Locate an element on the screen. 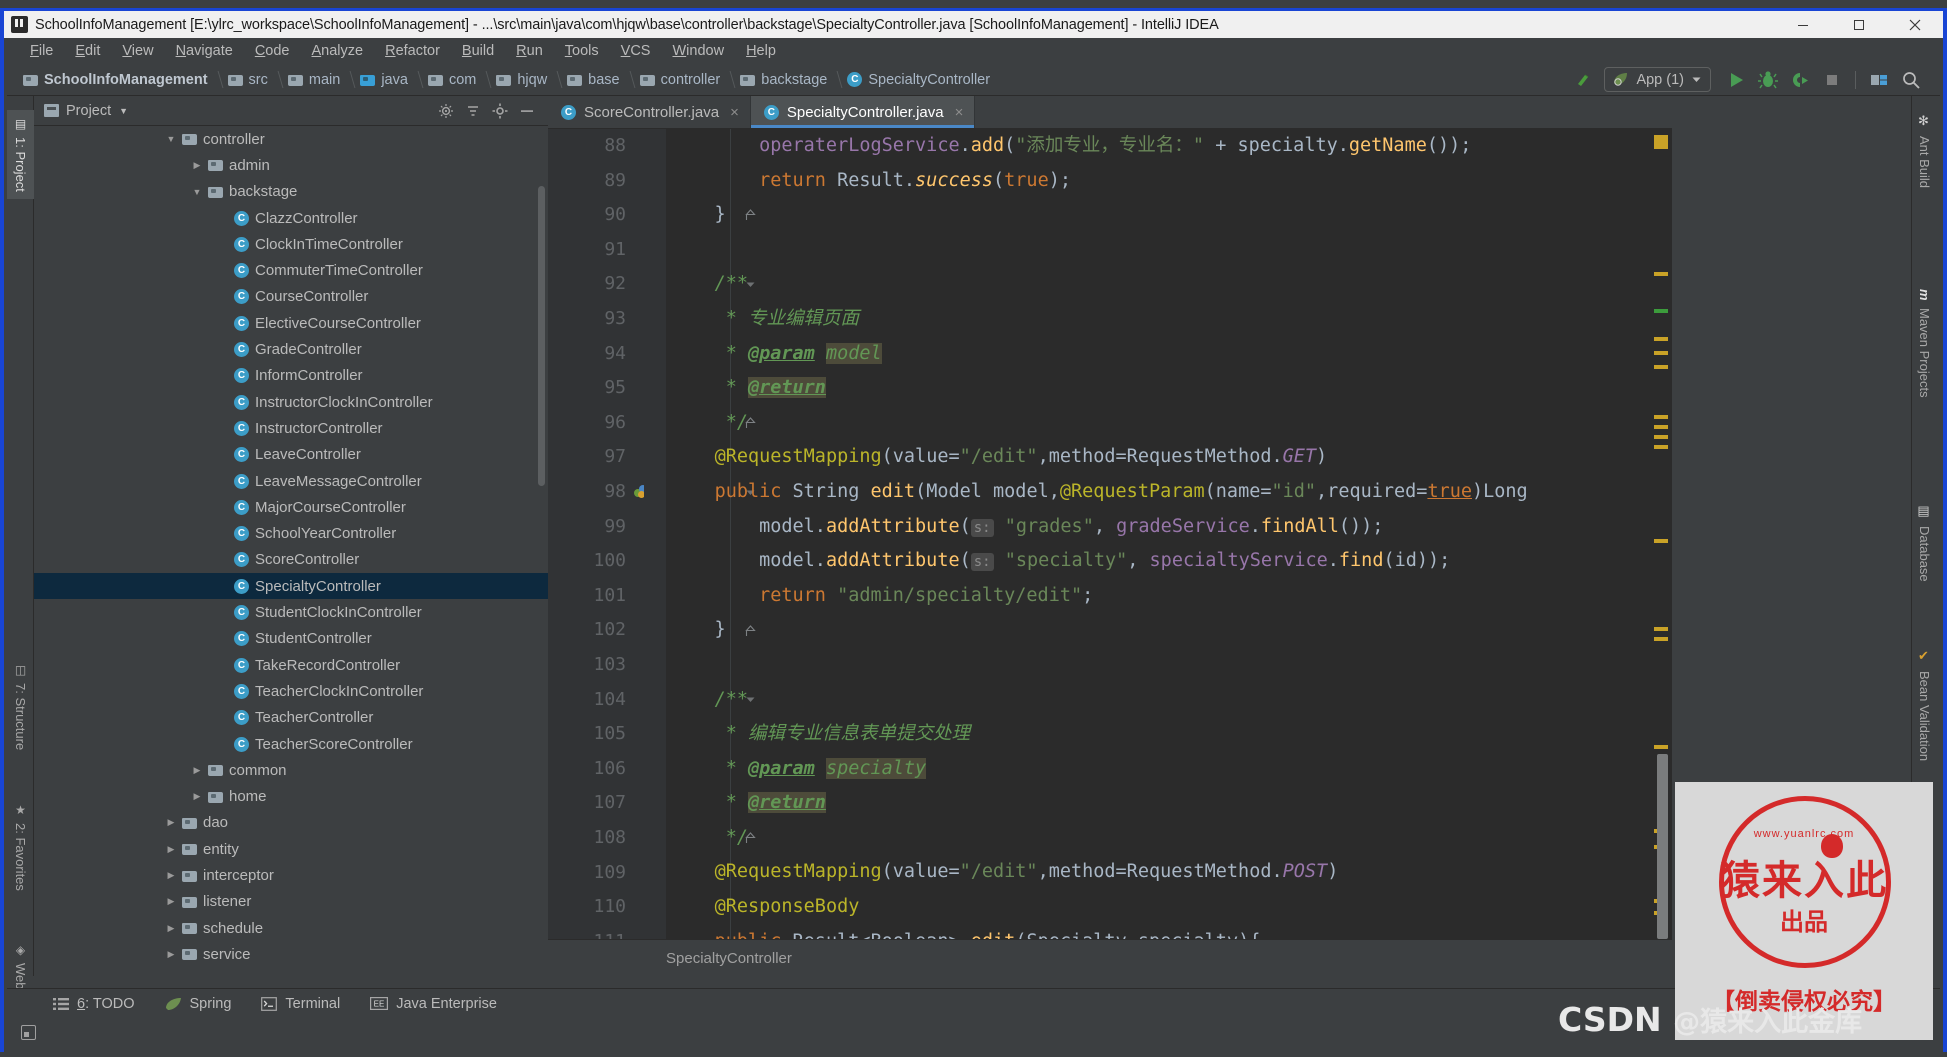 The image size is (1947, 1057). tool-window-button-project: ▤ 1: Project is located at coordinates (20, 154).